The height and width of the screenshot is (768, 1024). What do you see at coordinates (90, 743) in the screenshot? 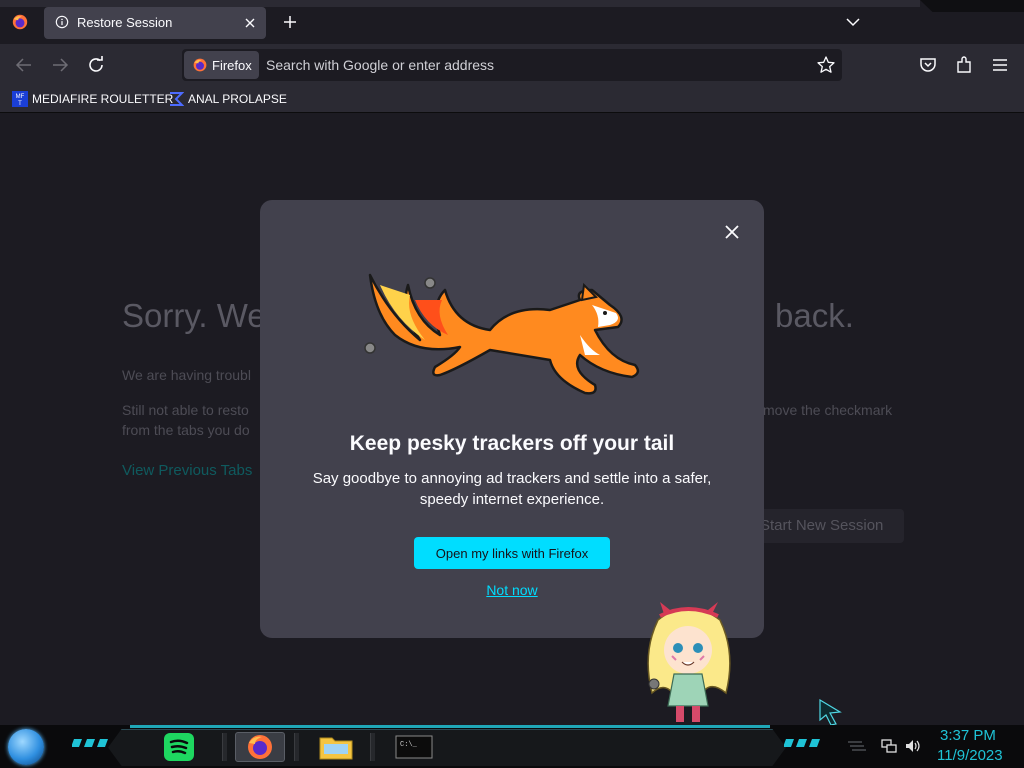
I see `taskbar-arrows-left-decoration` at bounding box center [90, 743].